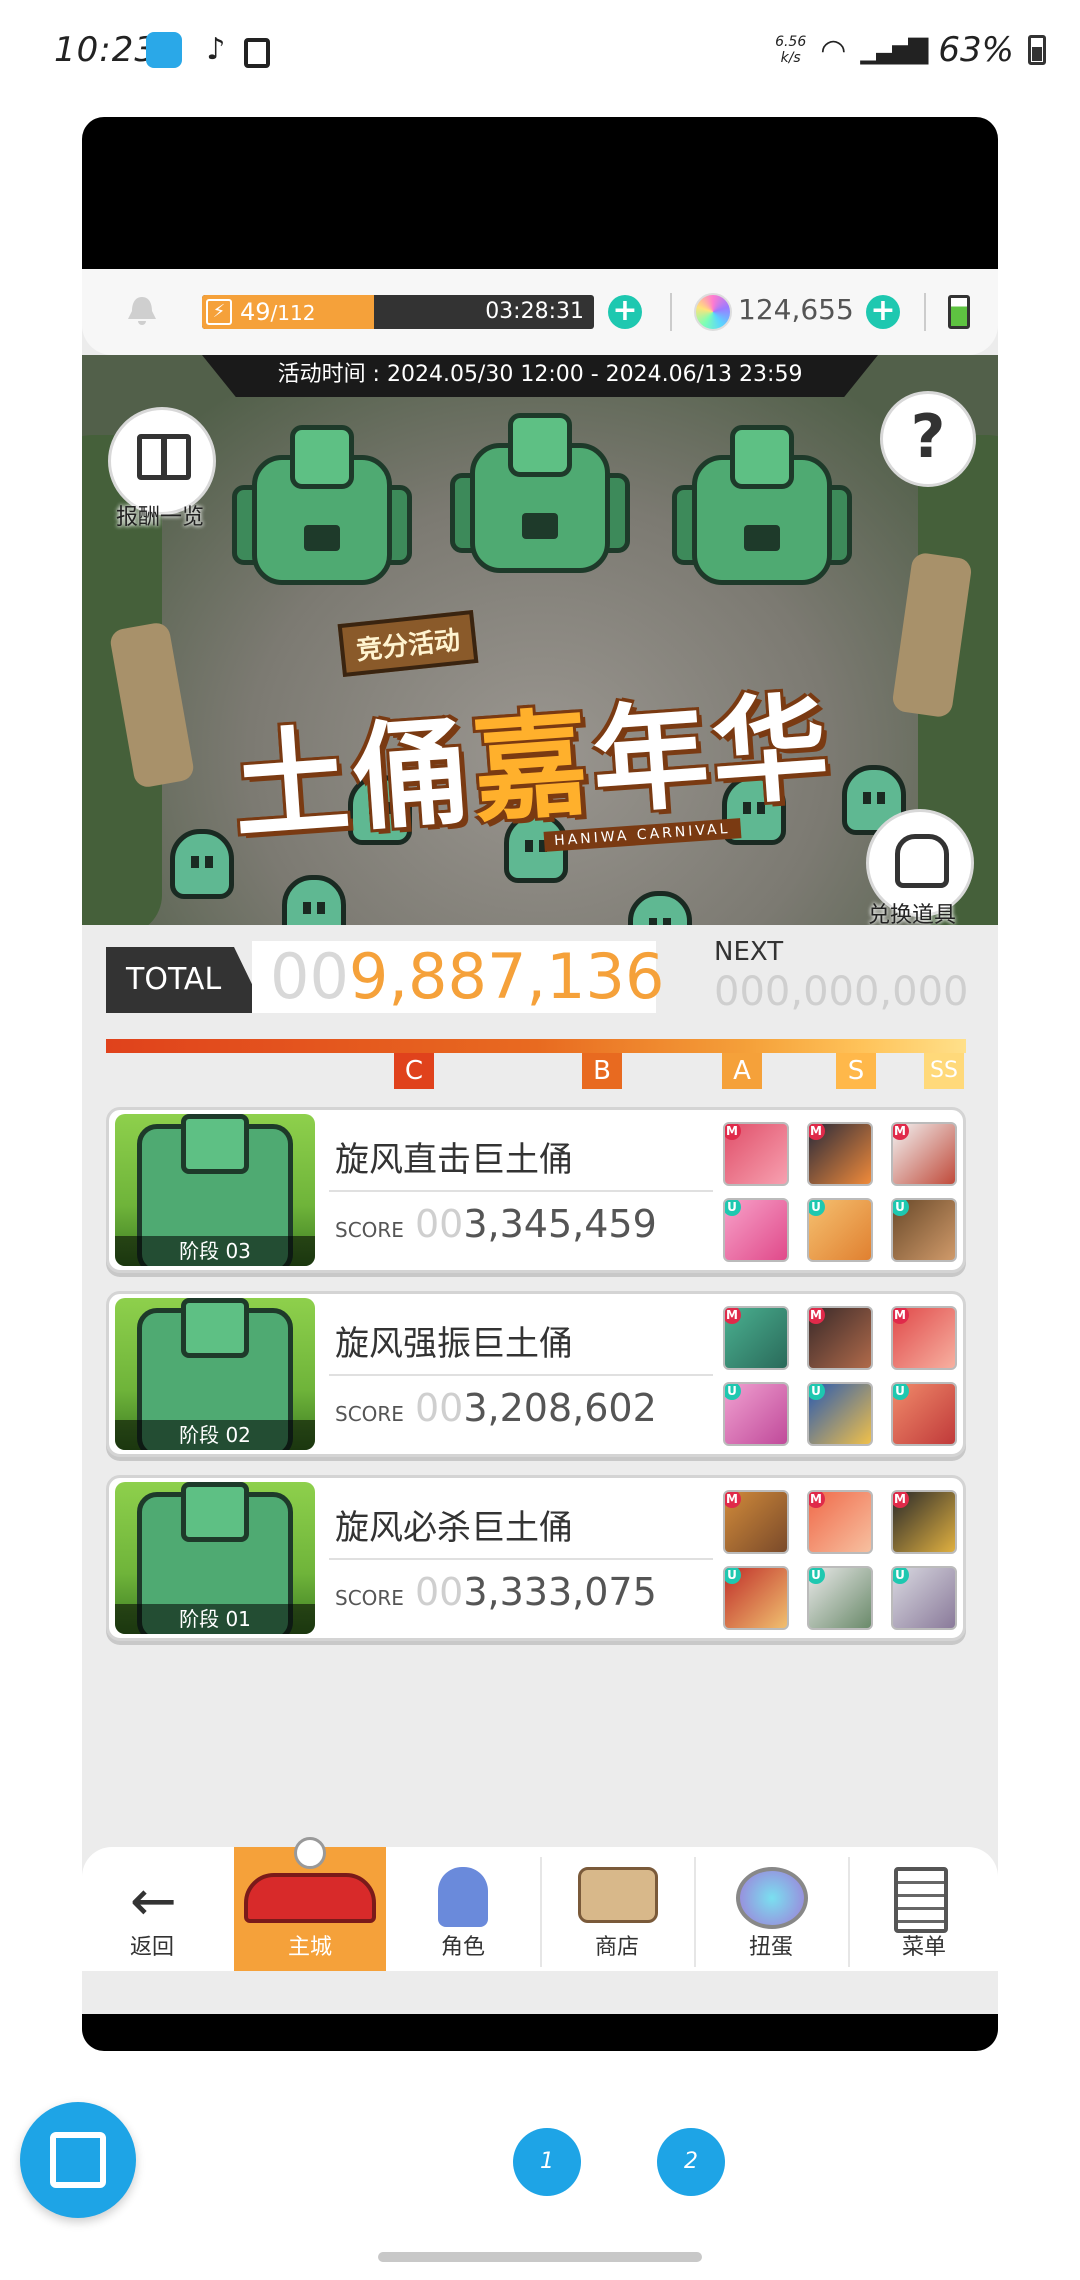 This screenshot has height=2280, width=1080. Describe the element at coordinates (894, 50) in the screenshot. I see `signal-icon: ▁▃▅▇` at that location.